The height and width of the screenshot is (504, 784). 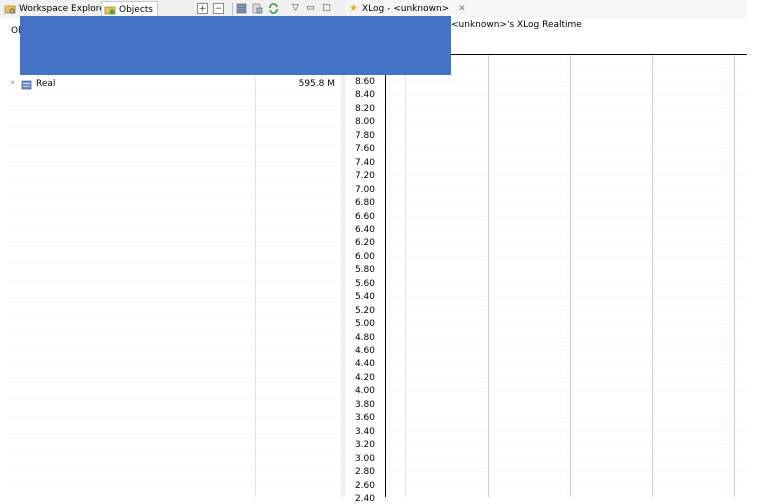 What do you see at coordinates (273, 8) in the screenshot?
I see `refresh-icon` at bounding box center [273, 8].